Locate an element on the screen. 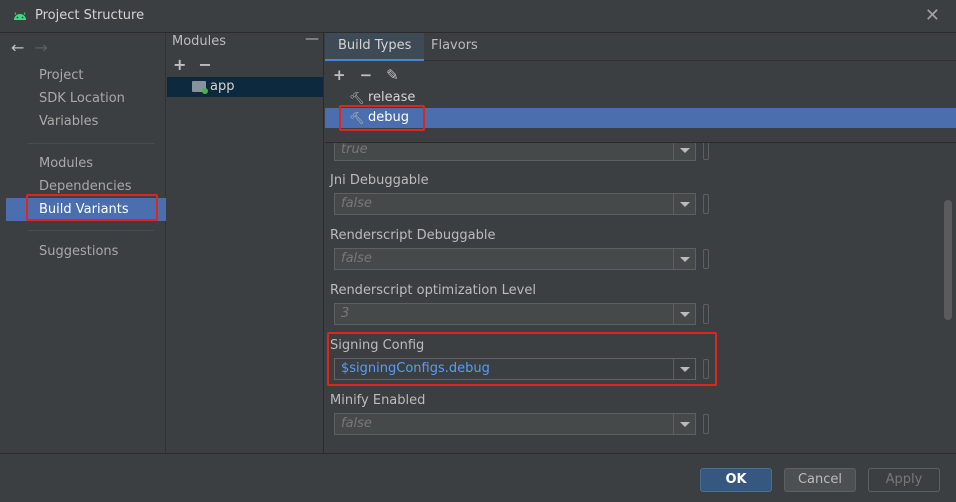 The height and width of the screenshot is (502, 956). build-types-toolbar: + − ✎ is located at coordinates (366, 75).